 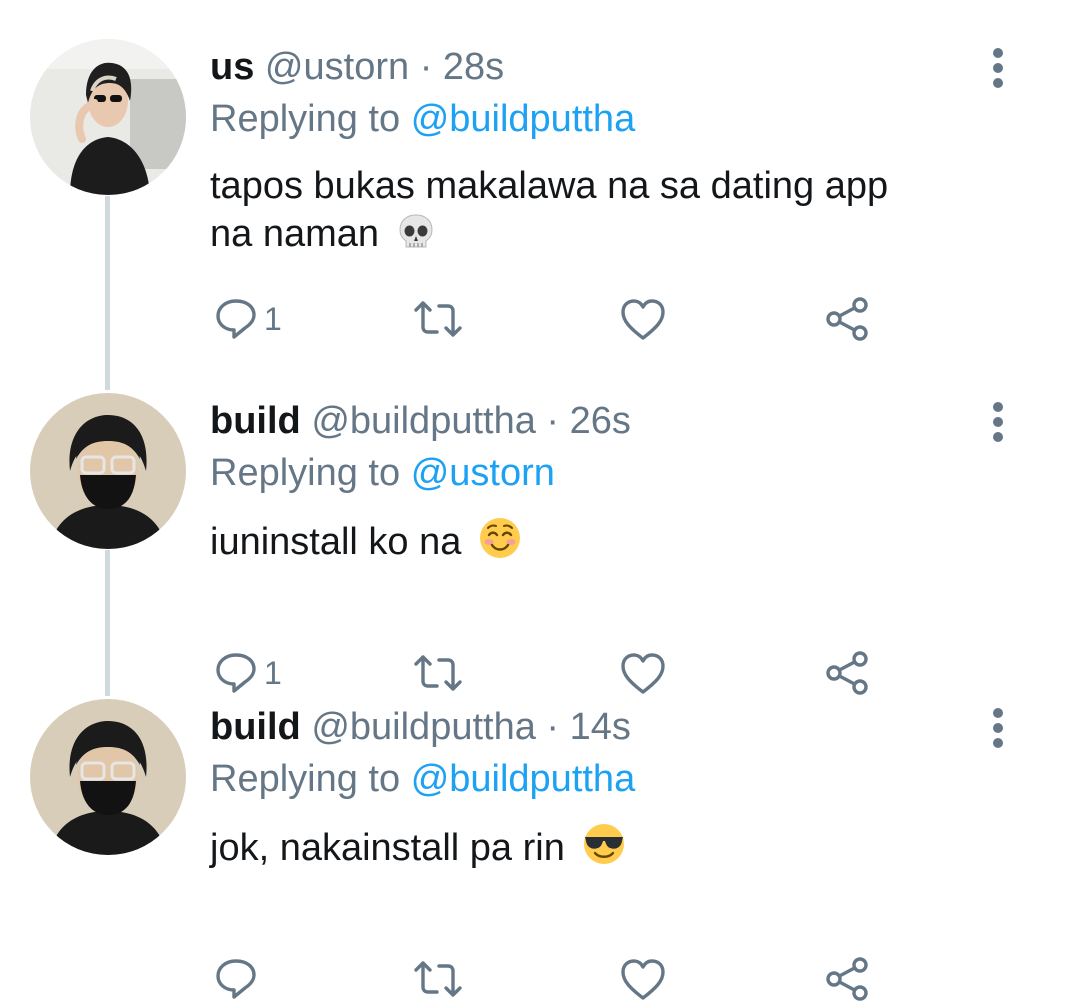 What do you see at coordinates (604, 850) in the screenshot?
I see `sunglasses-emoji` at bounding box center [604, 850].